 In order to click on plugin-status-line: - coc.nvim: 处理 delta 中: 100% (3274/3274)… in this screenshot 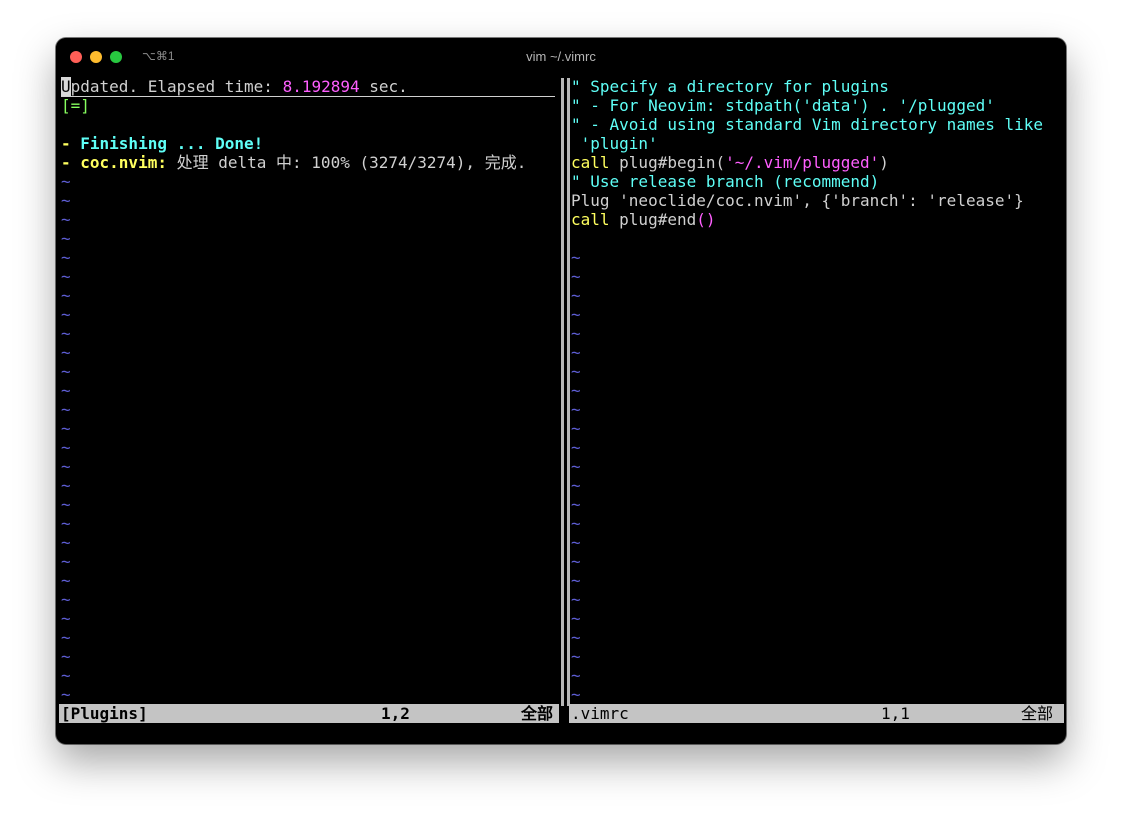, I will do `click(293, 162)`.